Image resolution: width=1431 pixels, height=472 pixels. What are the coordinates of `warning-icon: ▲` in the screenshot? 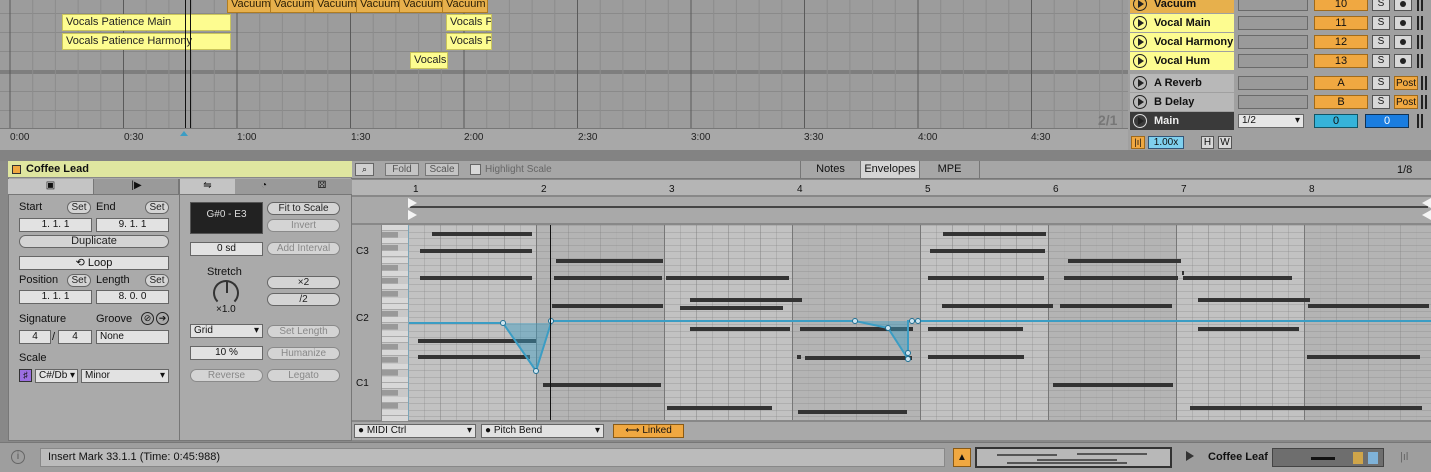 It's located at (962, 457).